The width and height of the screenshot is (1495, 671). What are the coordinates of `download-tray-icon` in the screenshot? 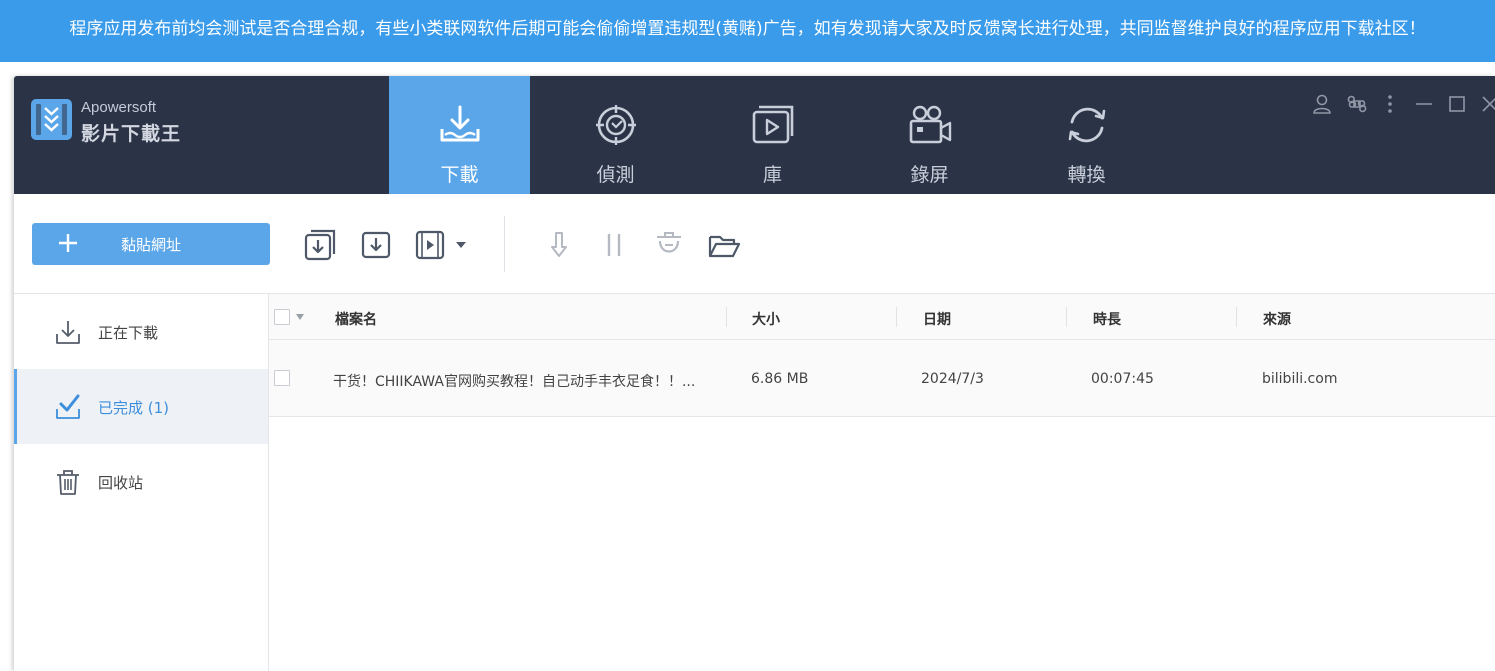 It's located at (459, 123).